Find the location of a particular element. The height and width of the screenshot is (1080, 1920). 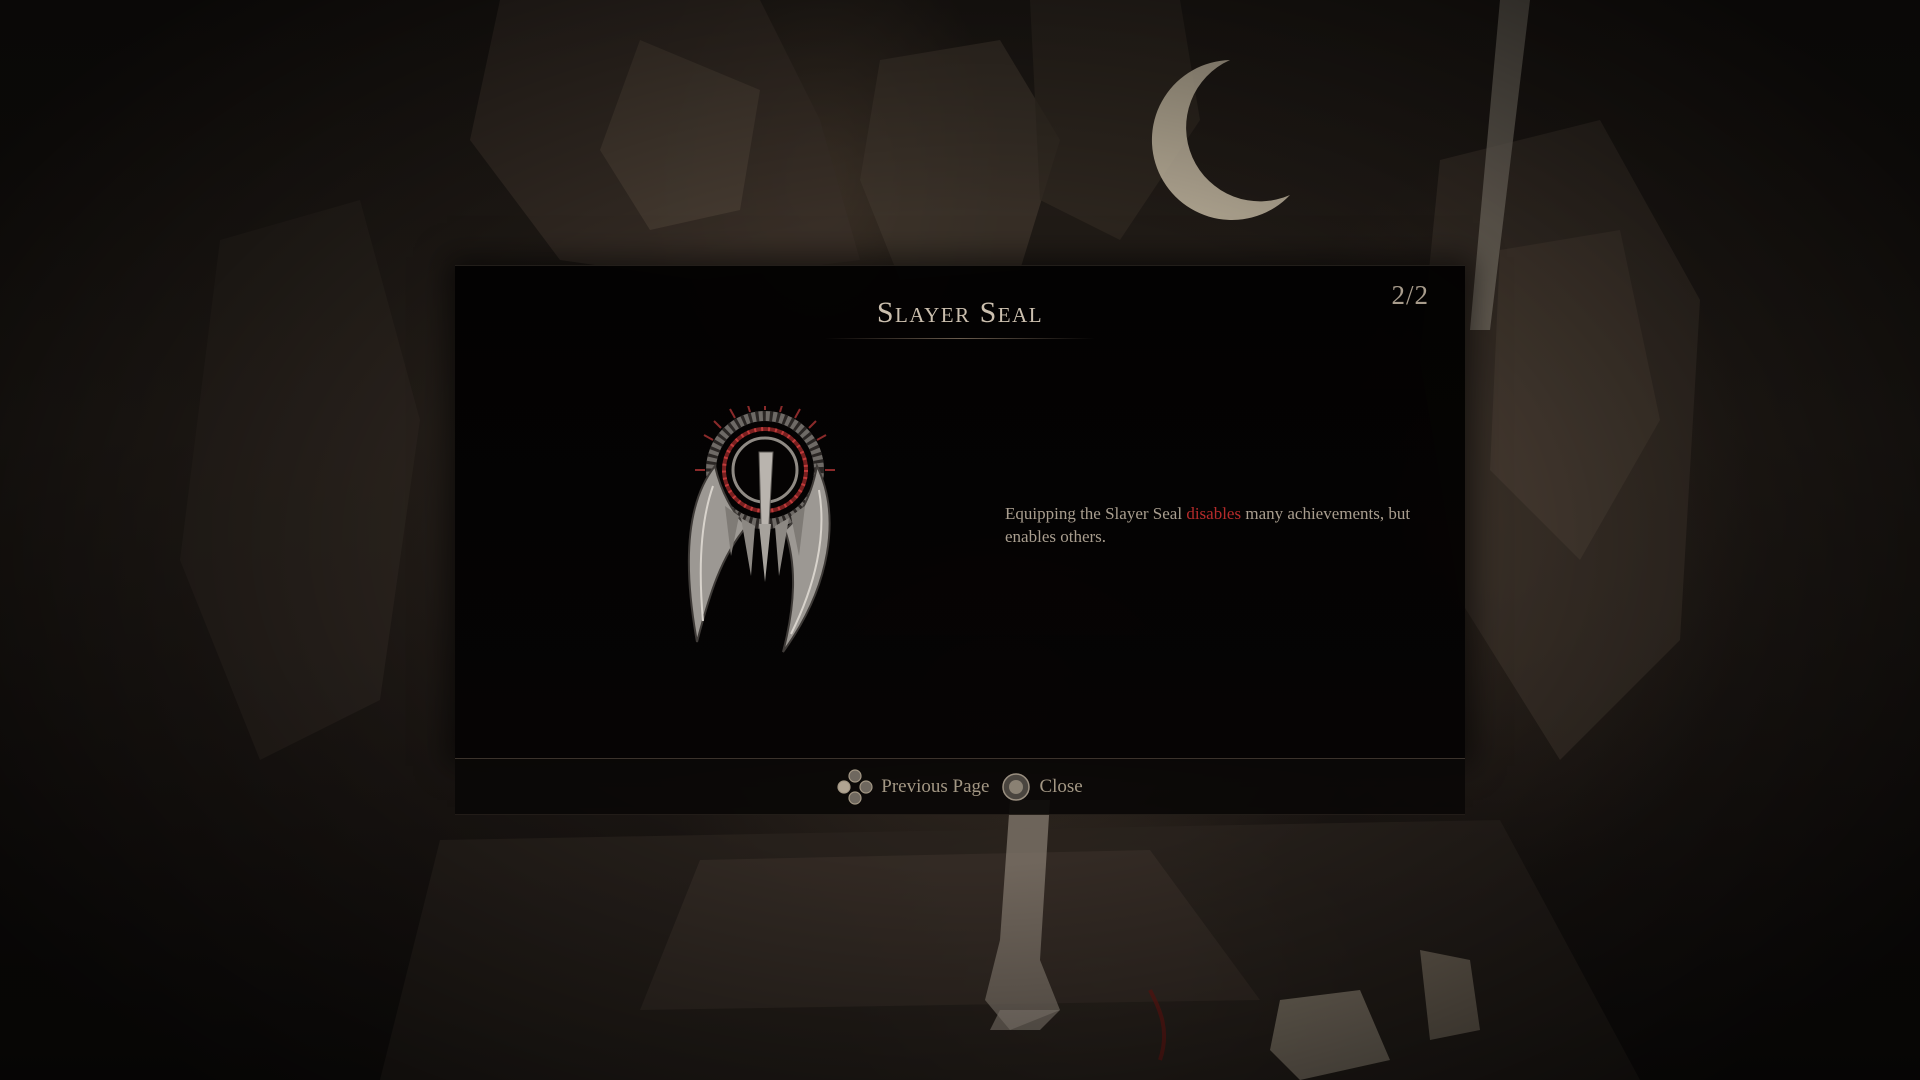

button-prompt-bar: Previous Page Close is located at coordinates (960, 786).